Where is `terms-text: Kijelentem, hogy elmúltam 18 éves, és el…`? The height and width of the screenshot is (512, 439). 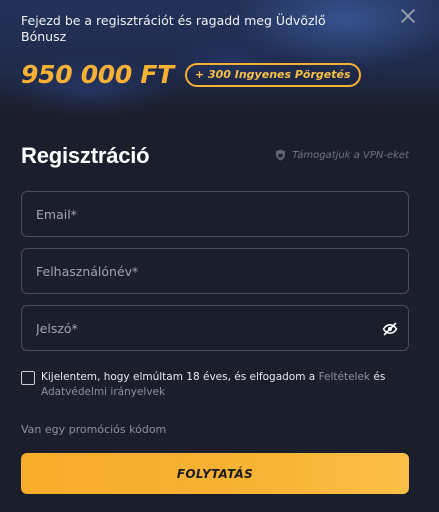 terms-text: Kijelentem, hogy elmúltam 18 éves, és el… is located at coordinates (226, 384).